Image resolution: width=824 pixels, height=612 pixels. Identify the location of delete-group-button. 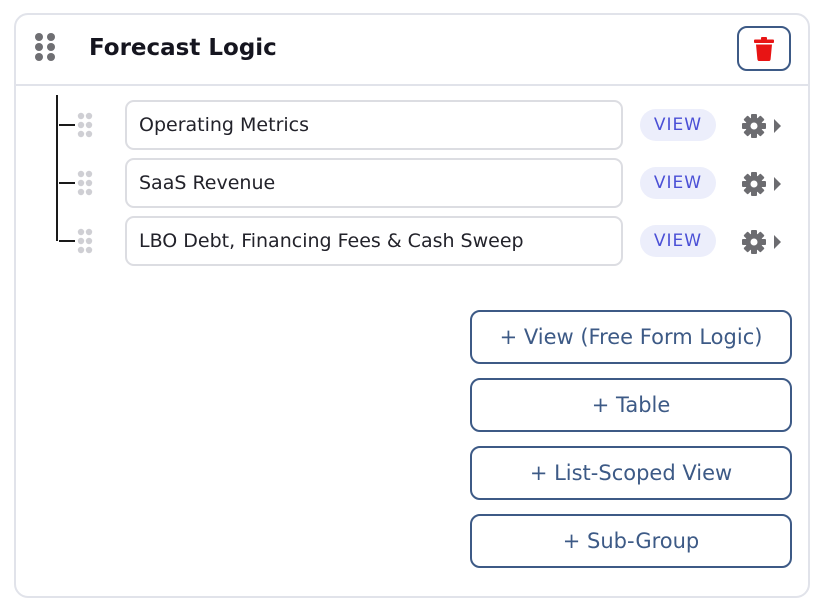
(764, 48).